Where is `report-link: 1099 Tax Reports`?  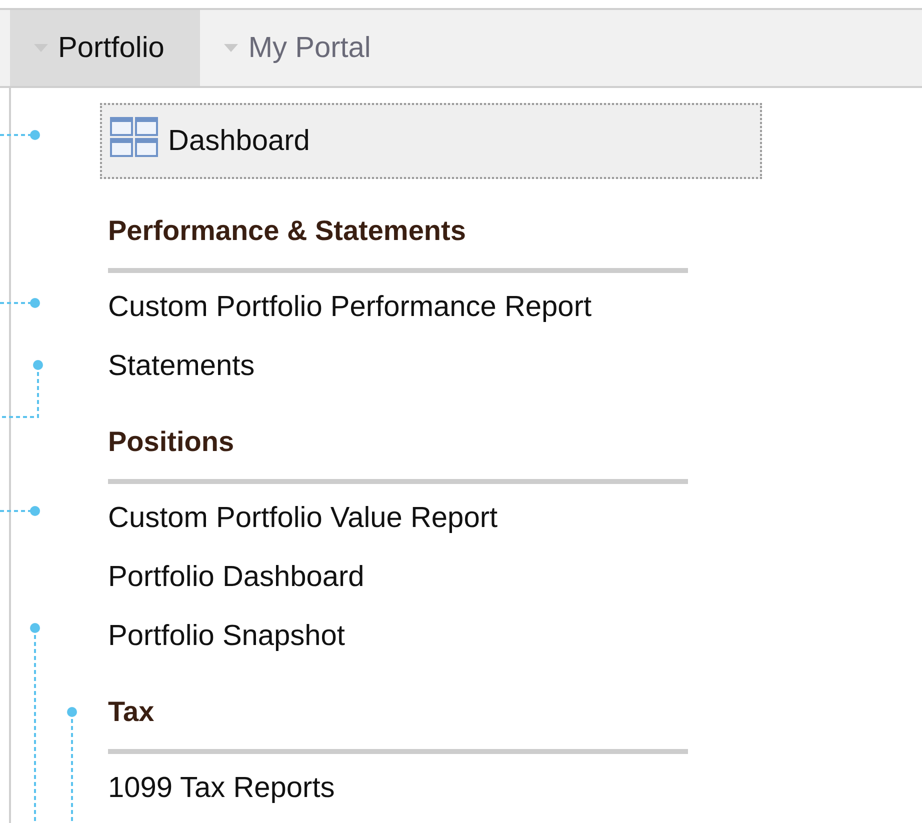 report-link: 1099 Tax Reports is located at coordinates (221, 788).